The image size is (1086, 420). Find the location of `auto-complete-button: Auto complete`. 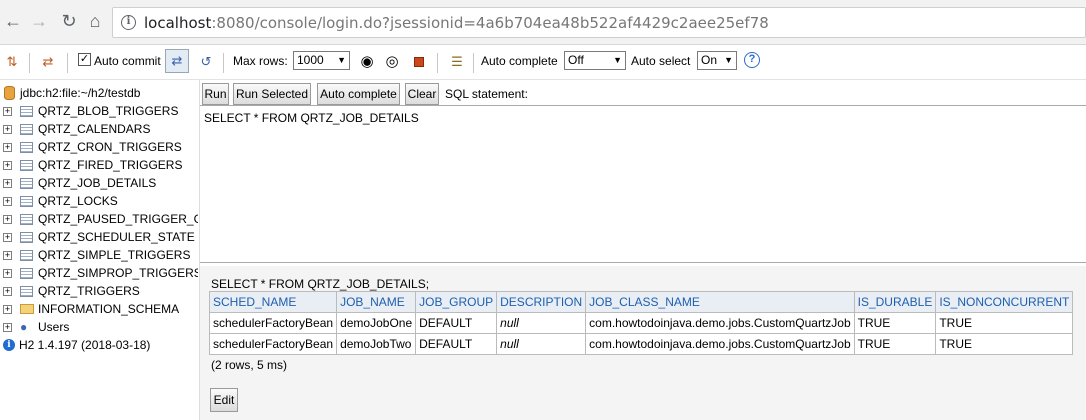

auto-complete-button: Auto complete is located at coordinates (358, 94).